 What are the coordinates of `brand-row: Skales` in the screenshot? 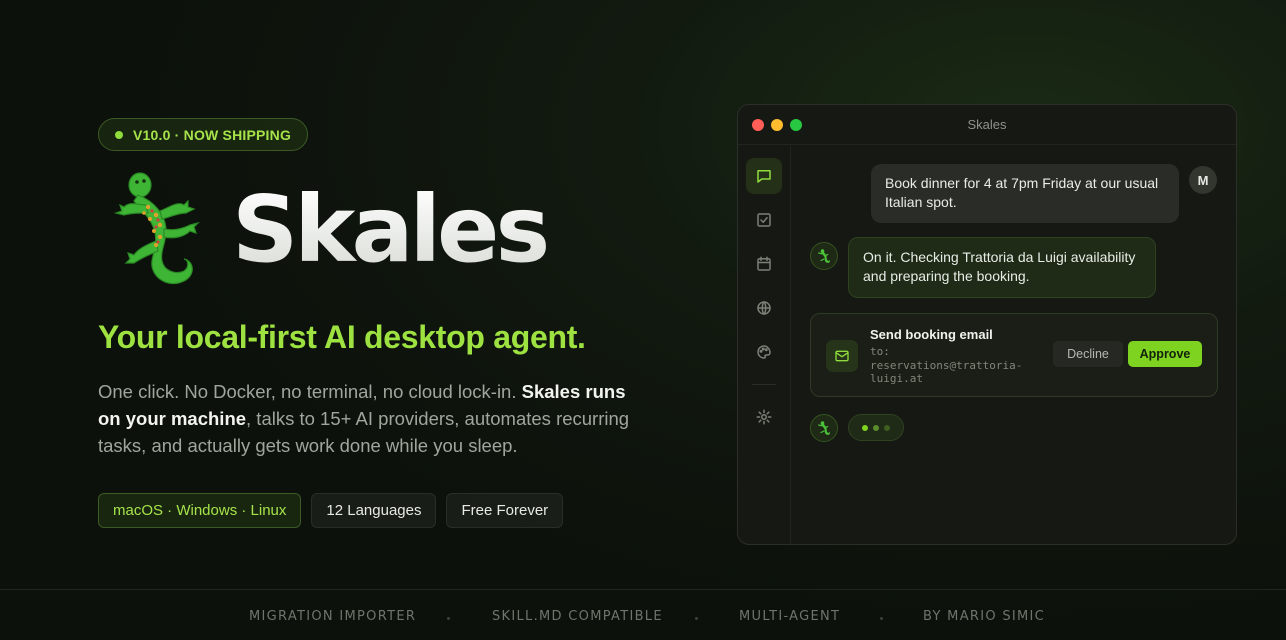 It's located at (378, 230).